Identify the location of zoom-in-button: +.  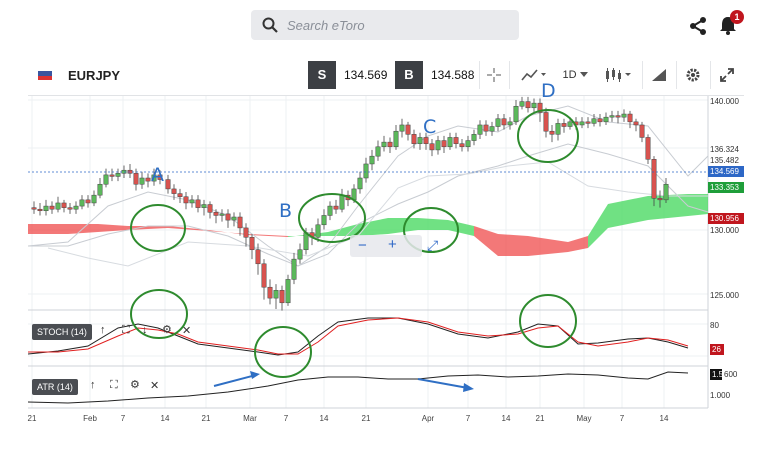
(392, 244).